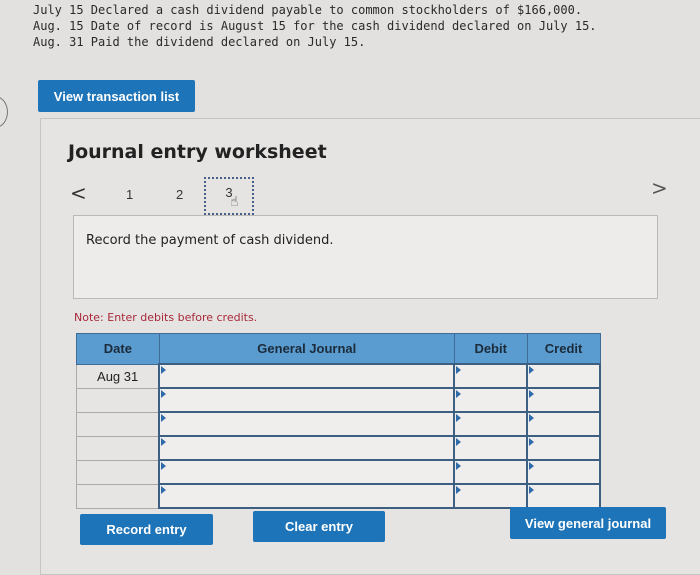 This screenshot has width=700, height=575. What do you see at coordinates (118, 376) in the screenshot?
I see `journal-date-cell: Aug 31` at bounding box center [118, 376].